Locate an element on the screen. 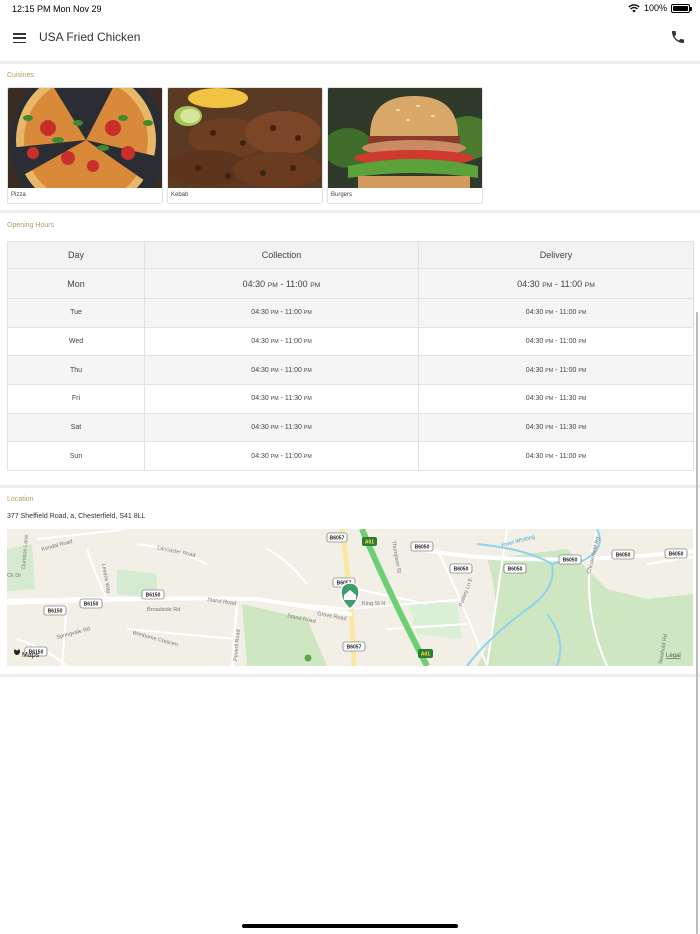 The height and width of the screenshot is (934, 700). opening-hours-label: Opening Hours is located at coordinates (31, 225).